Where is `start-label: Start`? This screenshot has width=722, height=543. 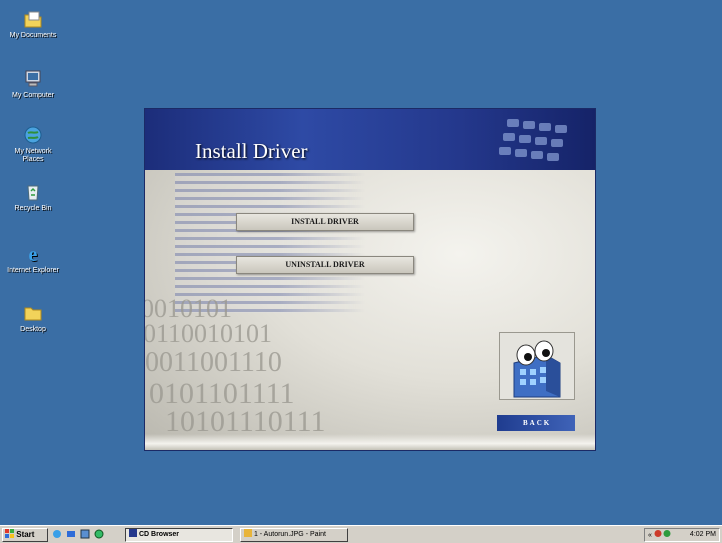 start-label: Start is located at coordinates (25, 534).